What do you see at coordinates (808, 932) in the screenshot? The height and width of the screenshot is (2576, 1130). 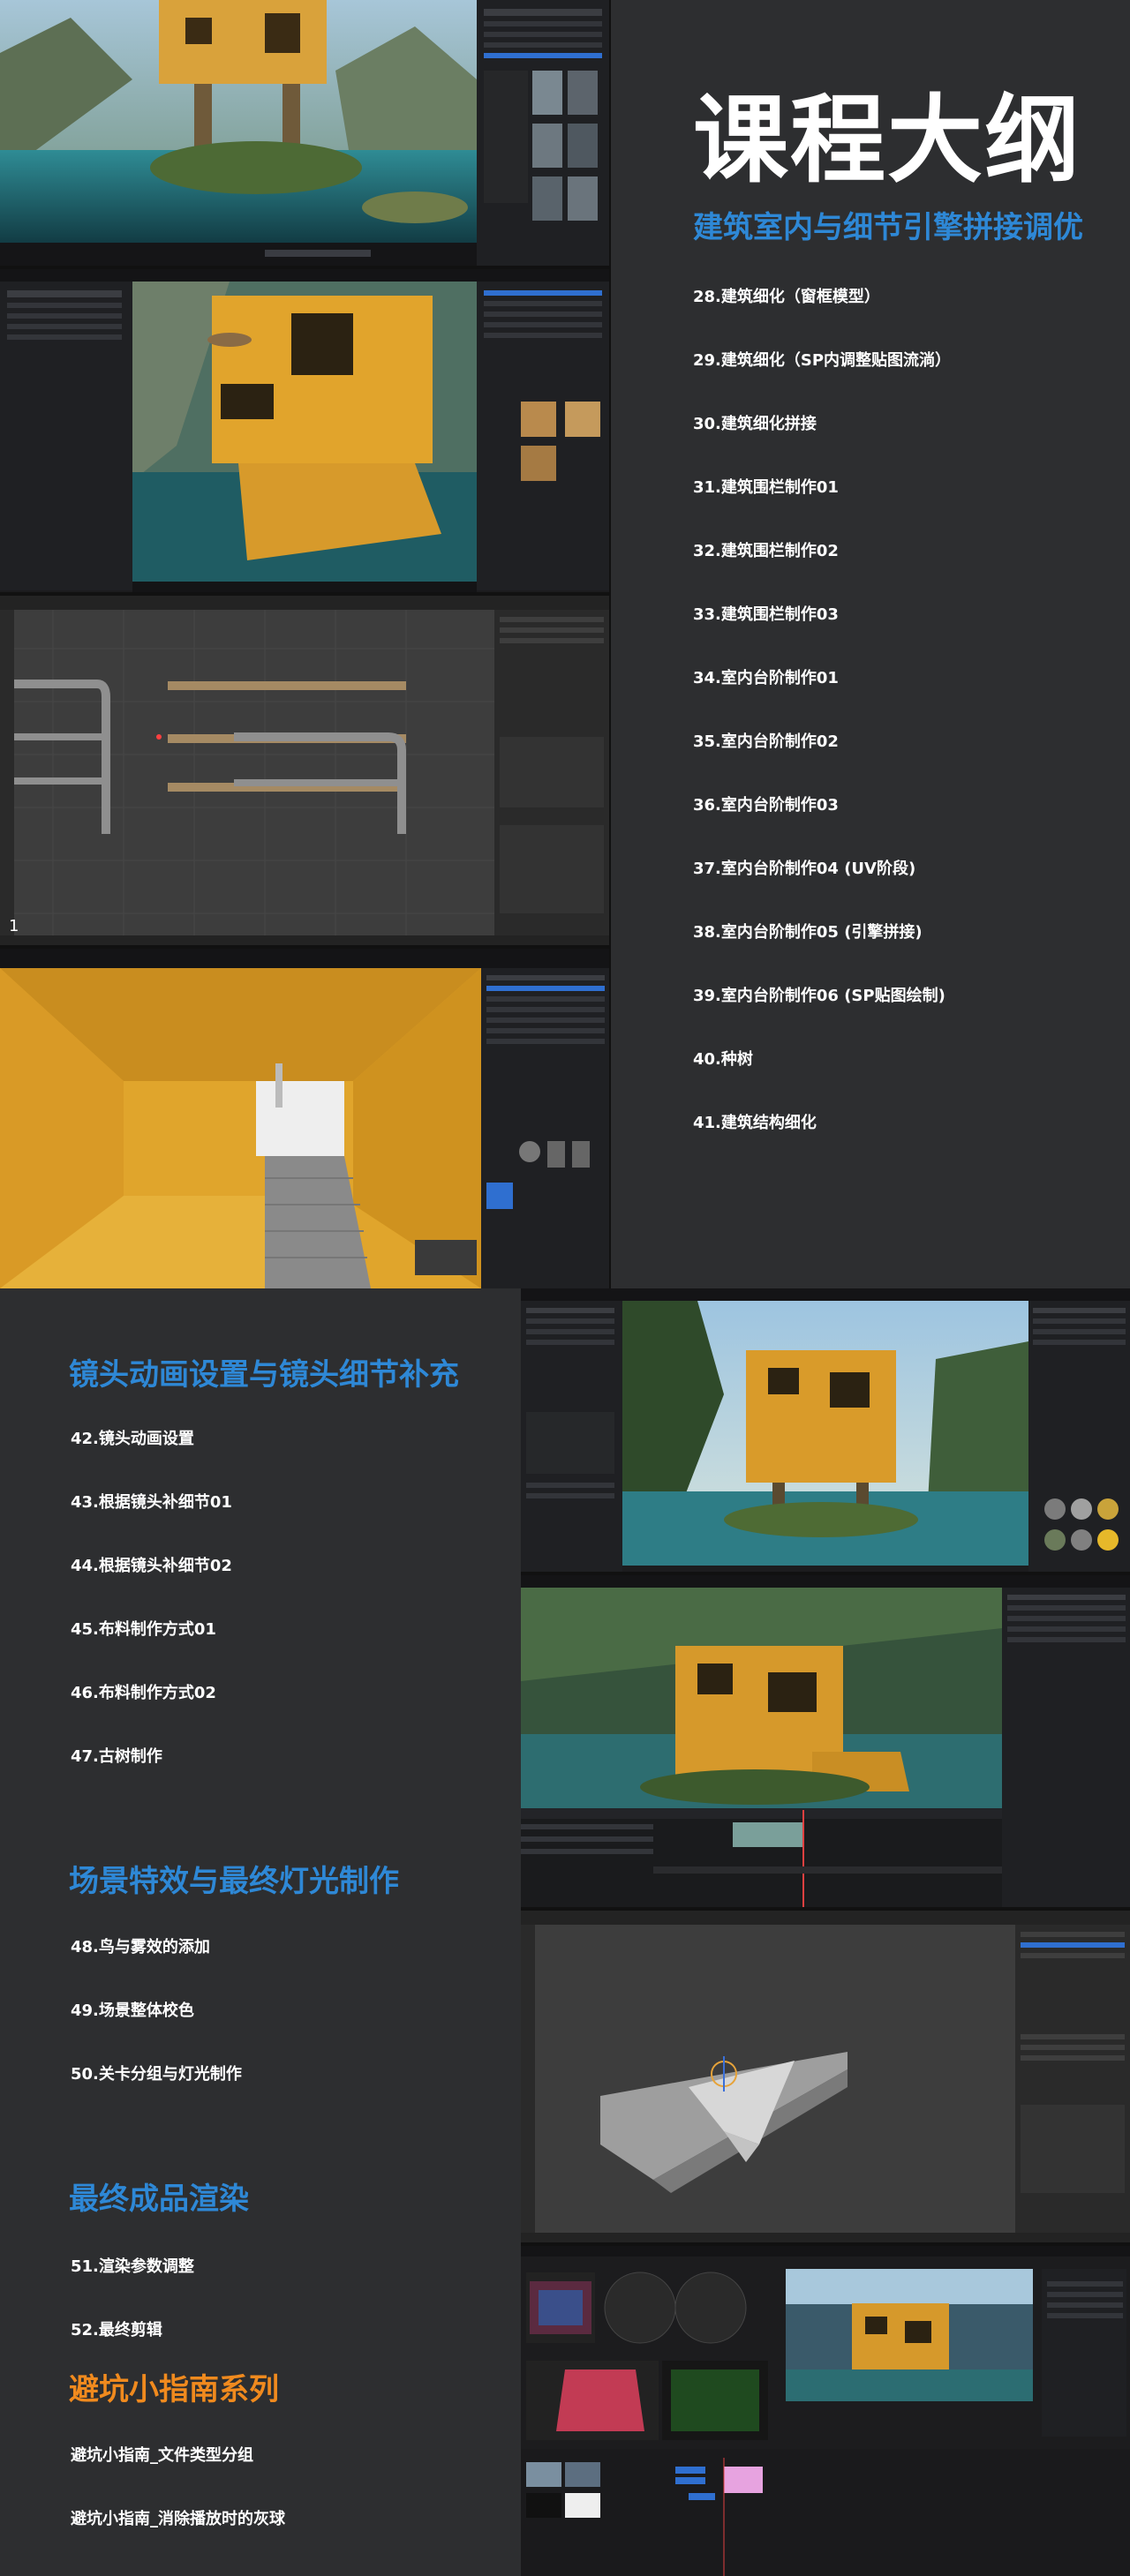 I see `lesson-item: 38.室内台阶制作05 (引擎拼接)` at bounding box center [808, 932].